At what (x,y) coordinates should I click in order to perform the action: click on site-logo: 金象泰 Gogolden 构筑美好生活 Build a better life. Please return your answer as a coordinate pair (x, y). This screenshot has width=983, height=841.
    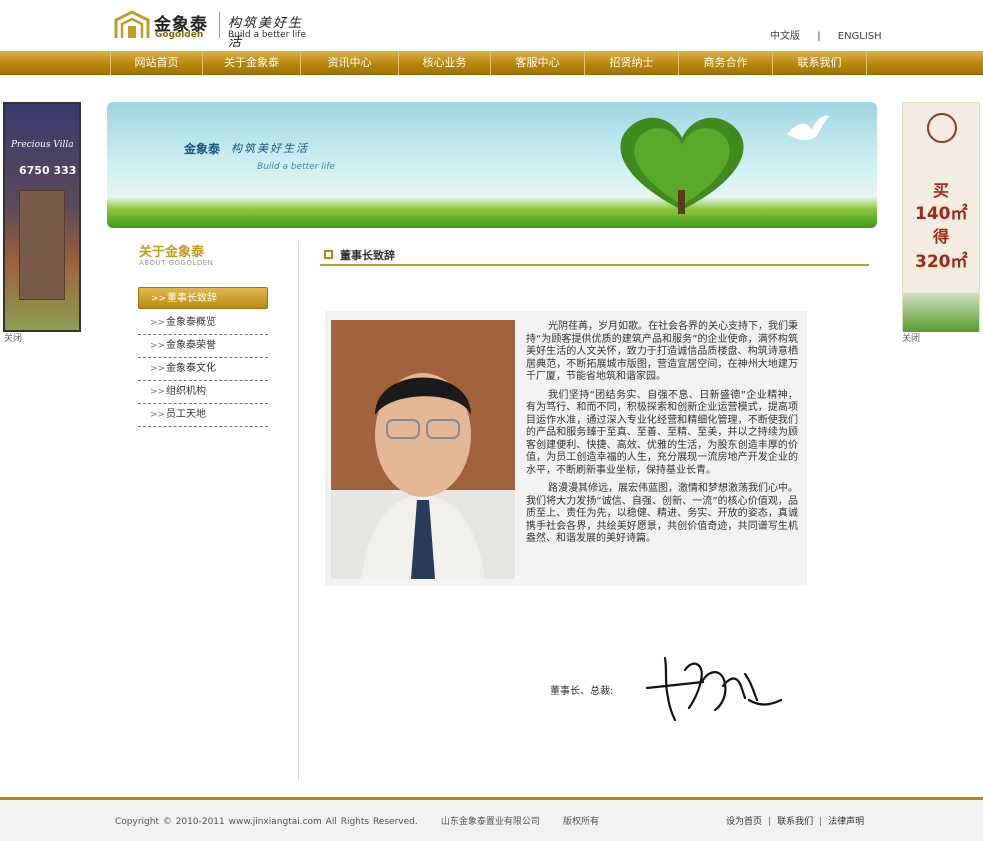
    Looking at the image, I should click on (214, 30).